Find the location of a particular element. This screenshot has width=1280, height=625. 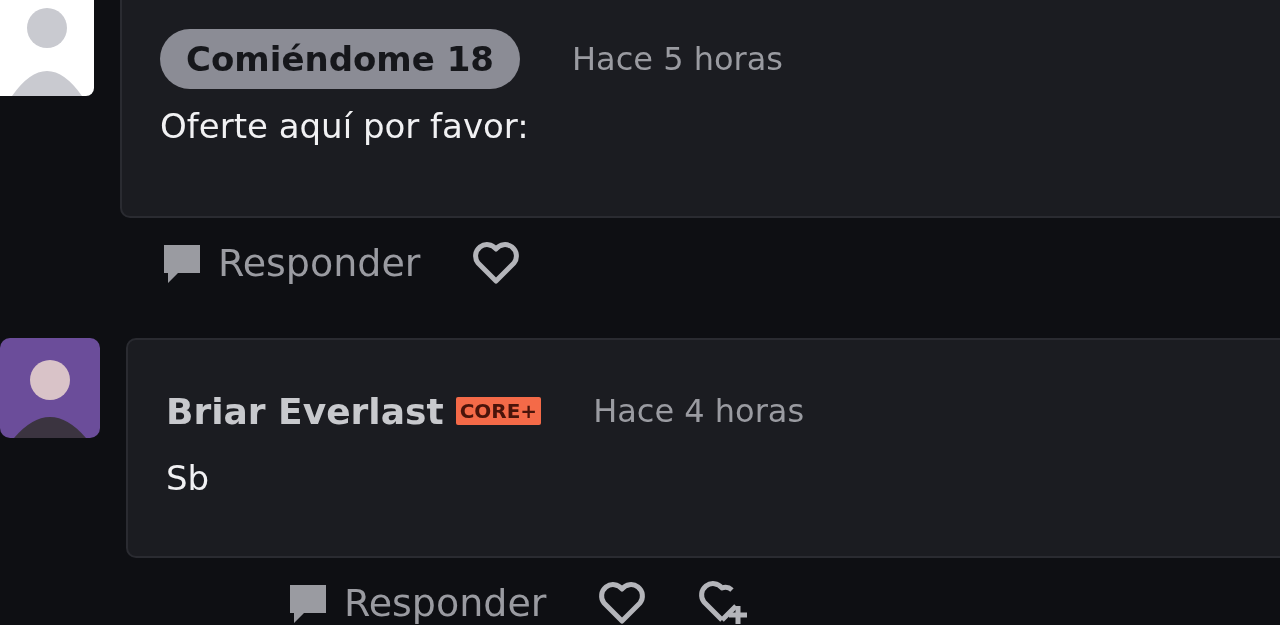

author-name: Briar Everlast is located at coordinates (305, 411).